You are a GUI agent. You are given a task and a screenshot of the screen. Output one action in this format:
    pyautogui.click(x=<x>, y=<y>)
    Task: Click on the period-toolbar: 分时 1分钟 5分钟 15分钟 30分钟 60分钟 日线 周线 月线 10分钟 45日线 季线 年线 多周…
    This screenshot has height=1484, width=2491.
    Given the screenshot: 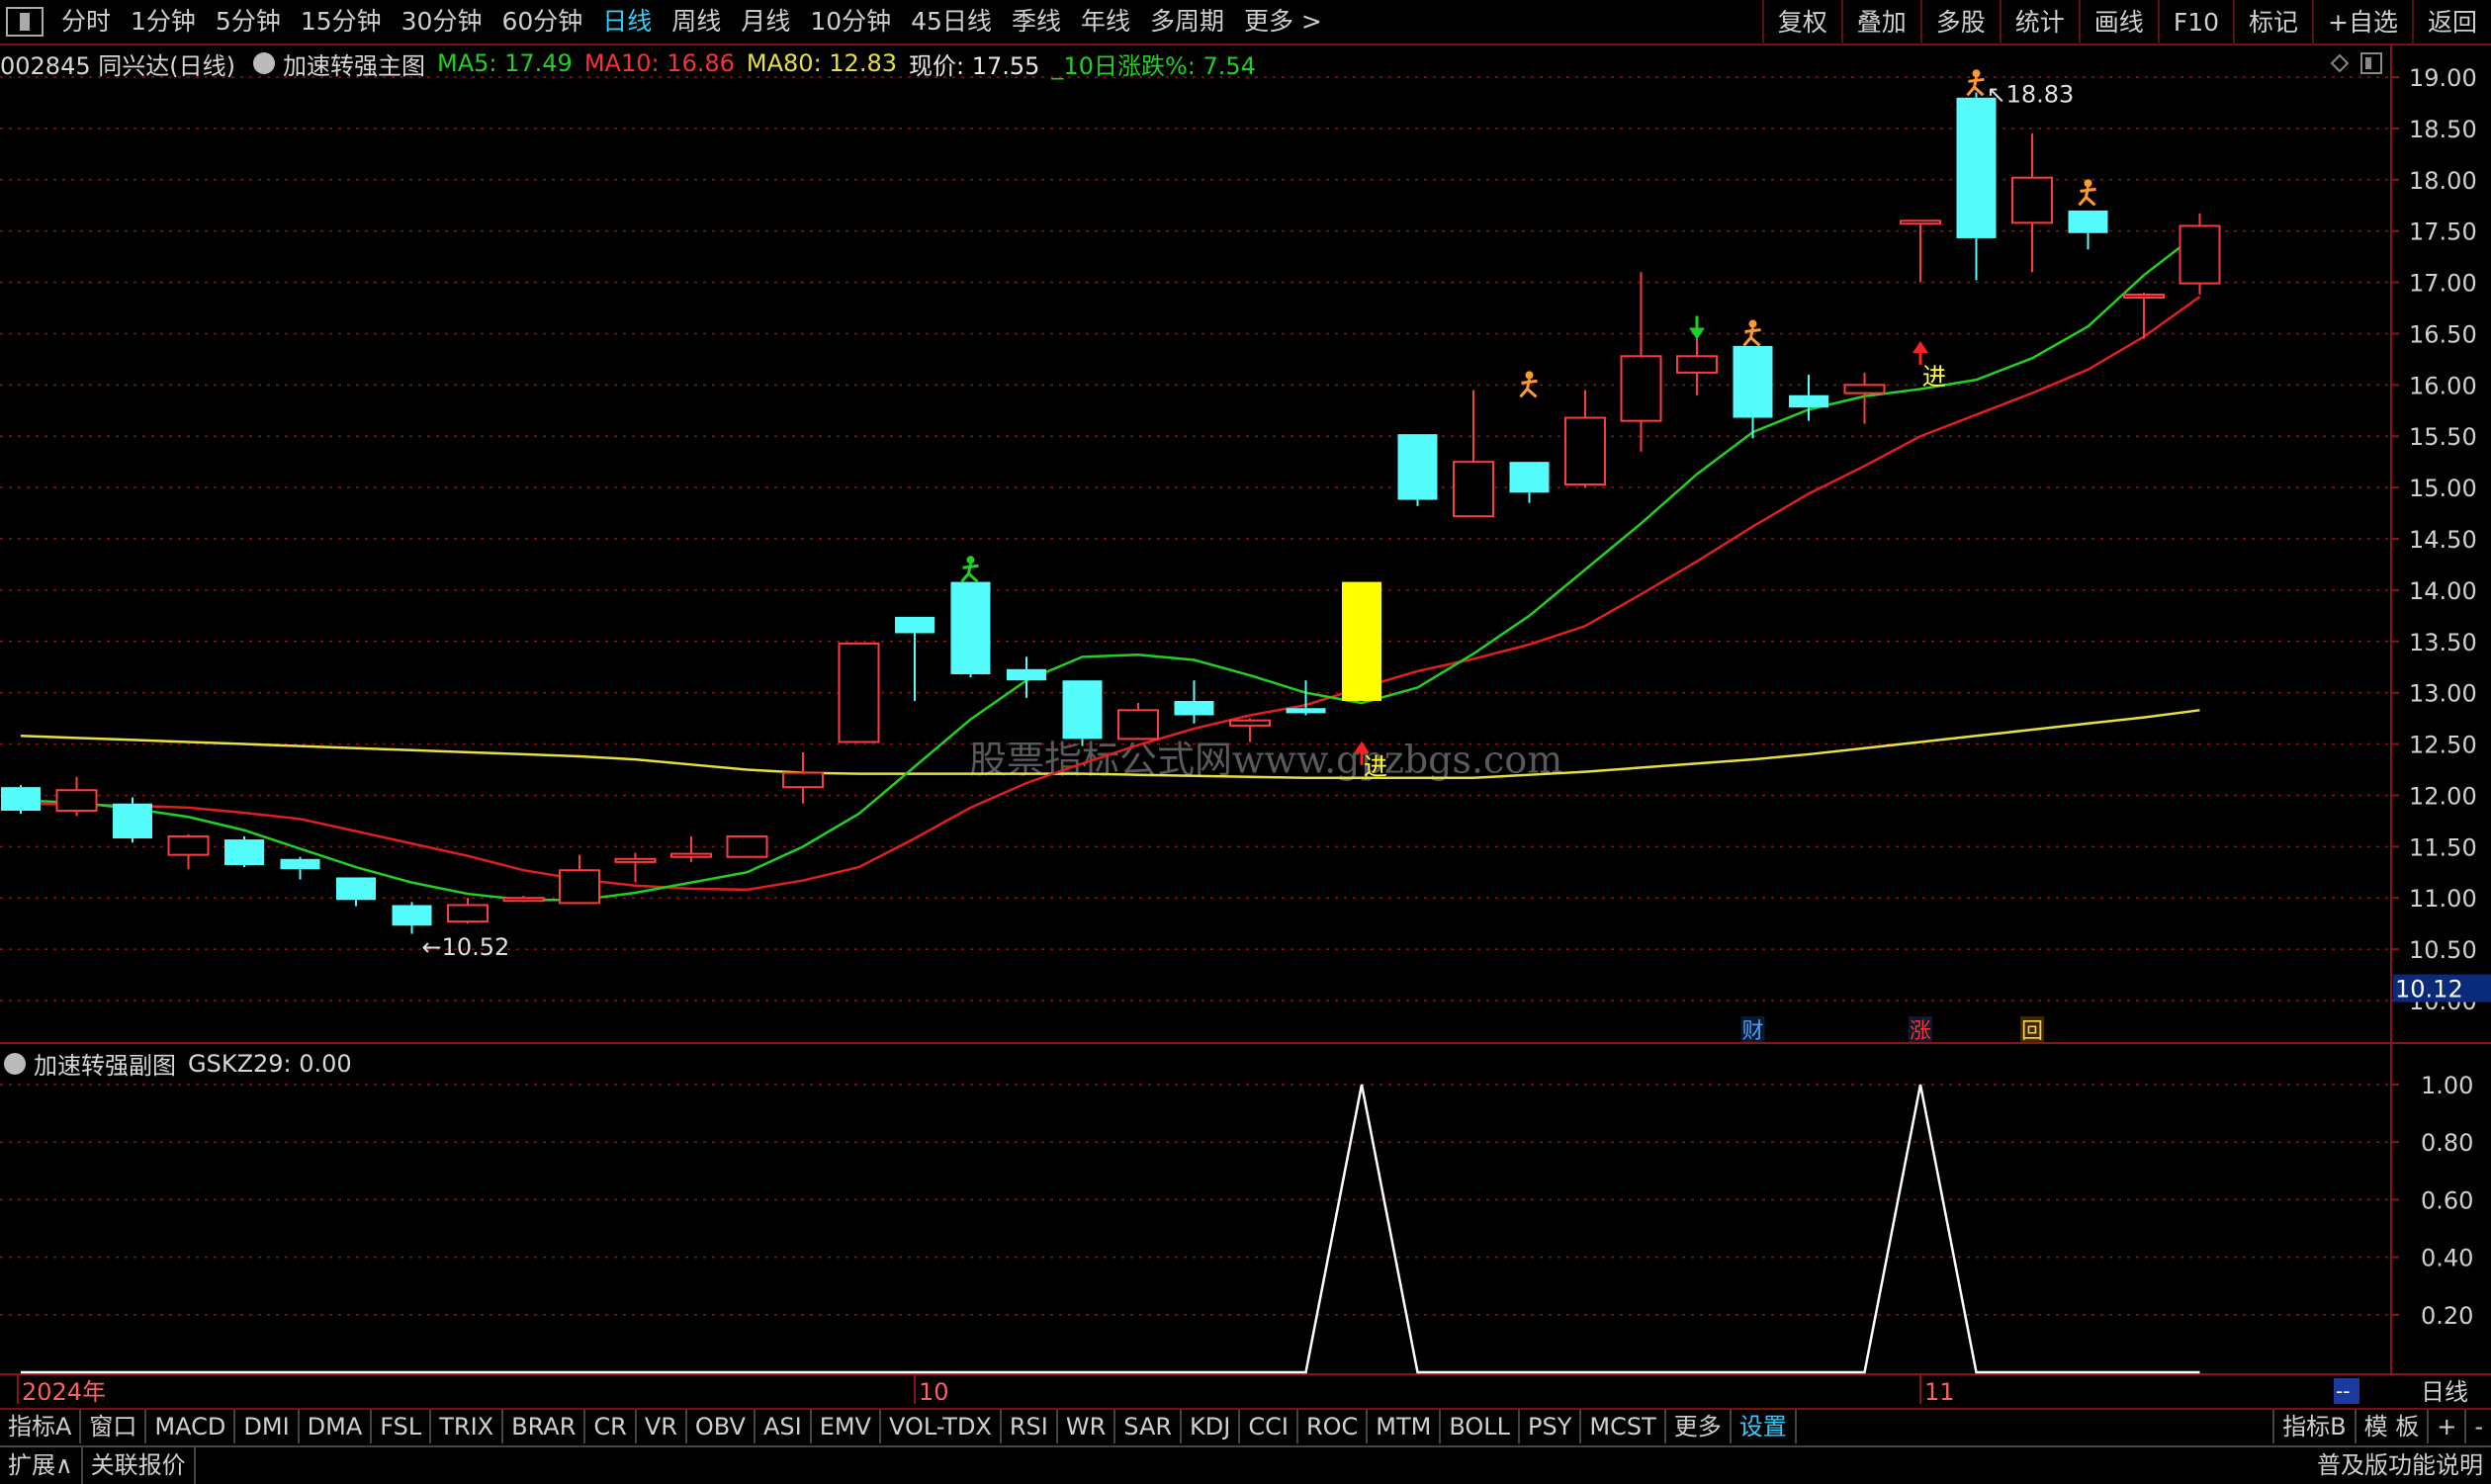 What is the action you would take?
    pyautogui.click(x=1245, y=22)
    